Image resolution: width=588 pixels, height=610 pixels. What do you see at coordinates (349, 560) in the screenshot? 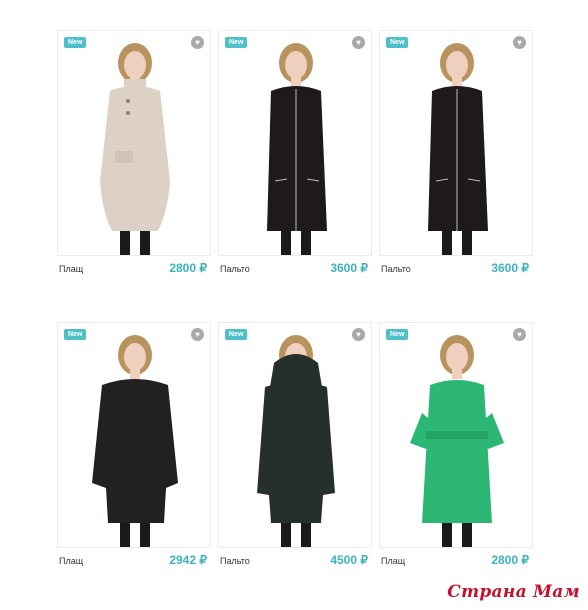
I see `product-price: 4500 ₽` at bounding box center [349, 560].